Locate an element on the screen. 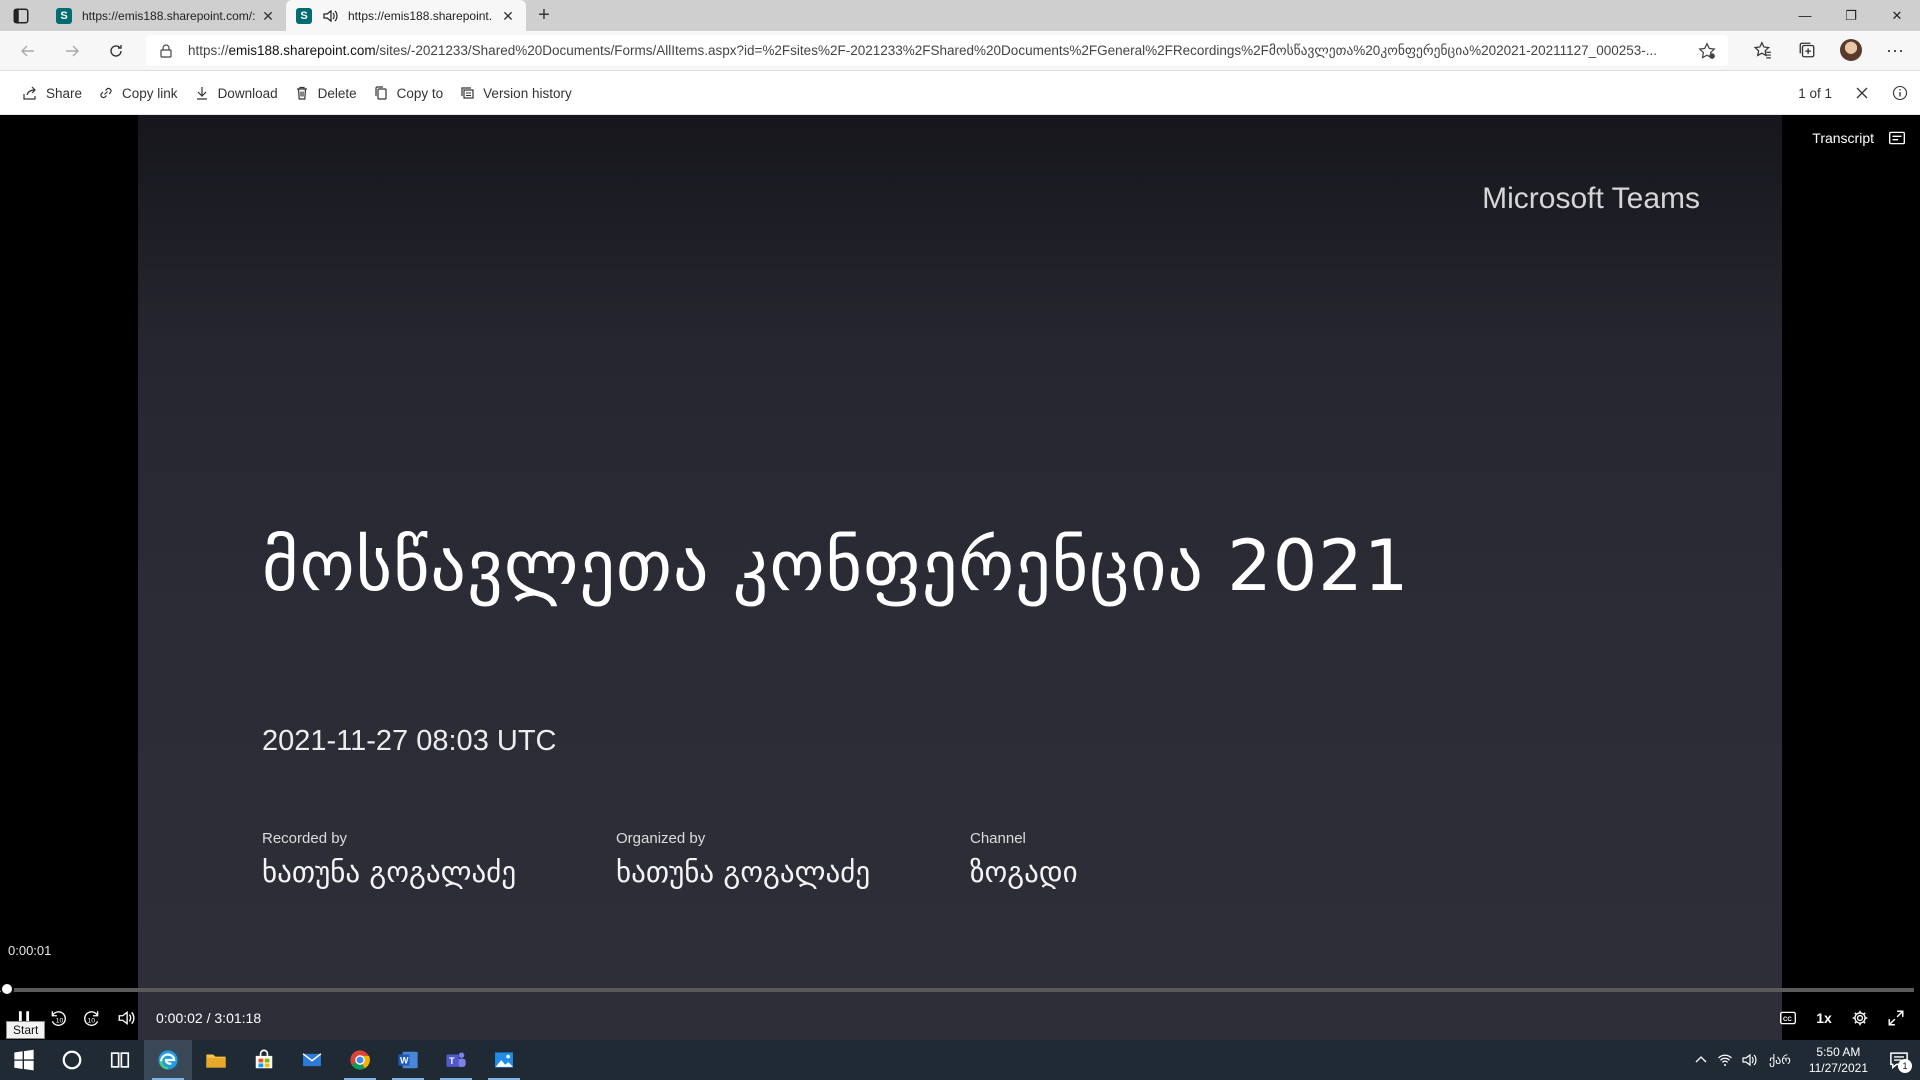 Image resolution: width=1920 pixels, height=1080 pixels. download-button: Download is located at coordinates (236, 93).